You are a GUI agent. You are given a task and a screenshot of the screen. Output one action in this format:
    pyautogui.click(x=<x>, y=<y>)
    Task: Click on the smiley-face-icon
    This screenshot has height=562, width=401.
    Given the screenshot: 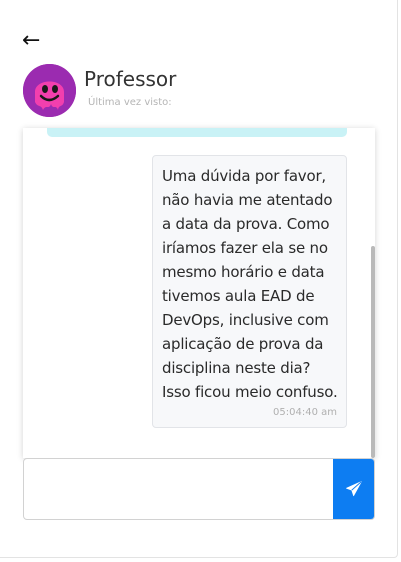 What is the action you would take?
    pyautogui.click(x=49, y=90)
    